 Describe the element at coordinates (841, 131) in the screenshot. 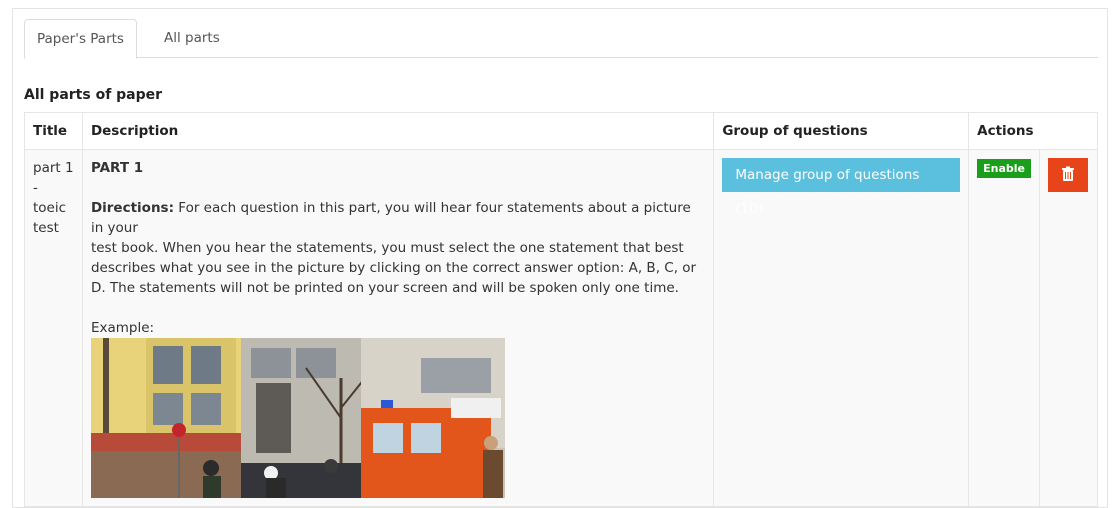

I see `header-group-of-questions: Group of questions` at that location.